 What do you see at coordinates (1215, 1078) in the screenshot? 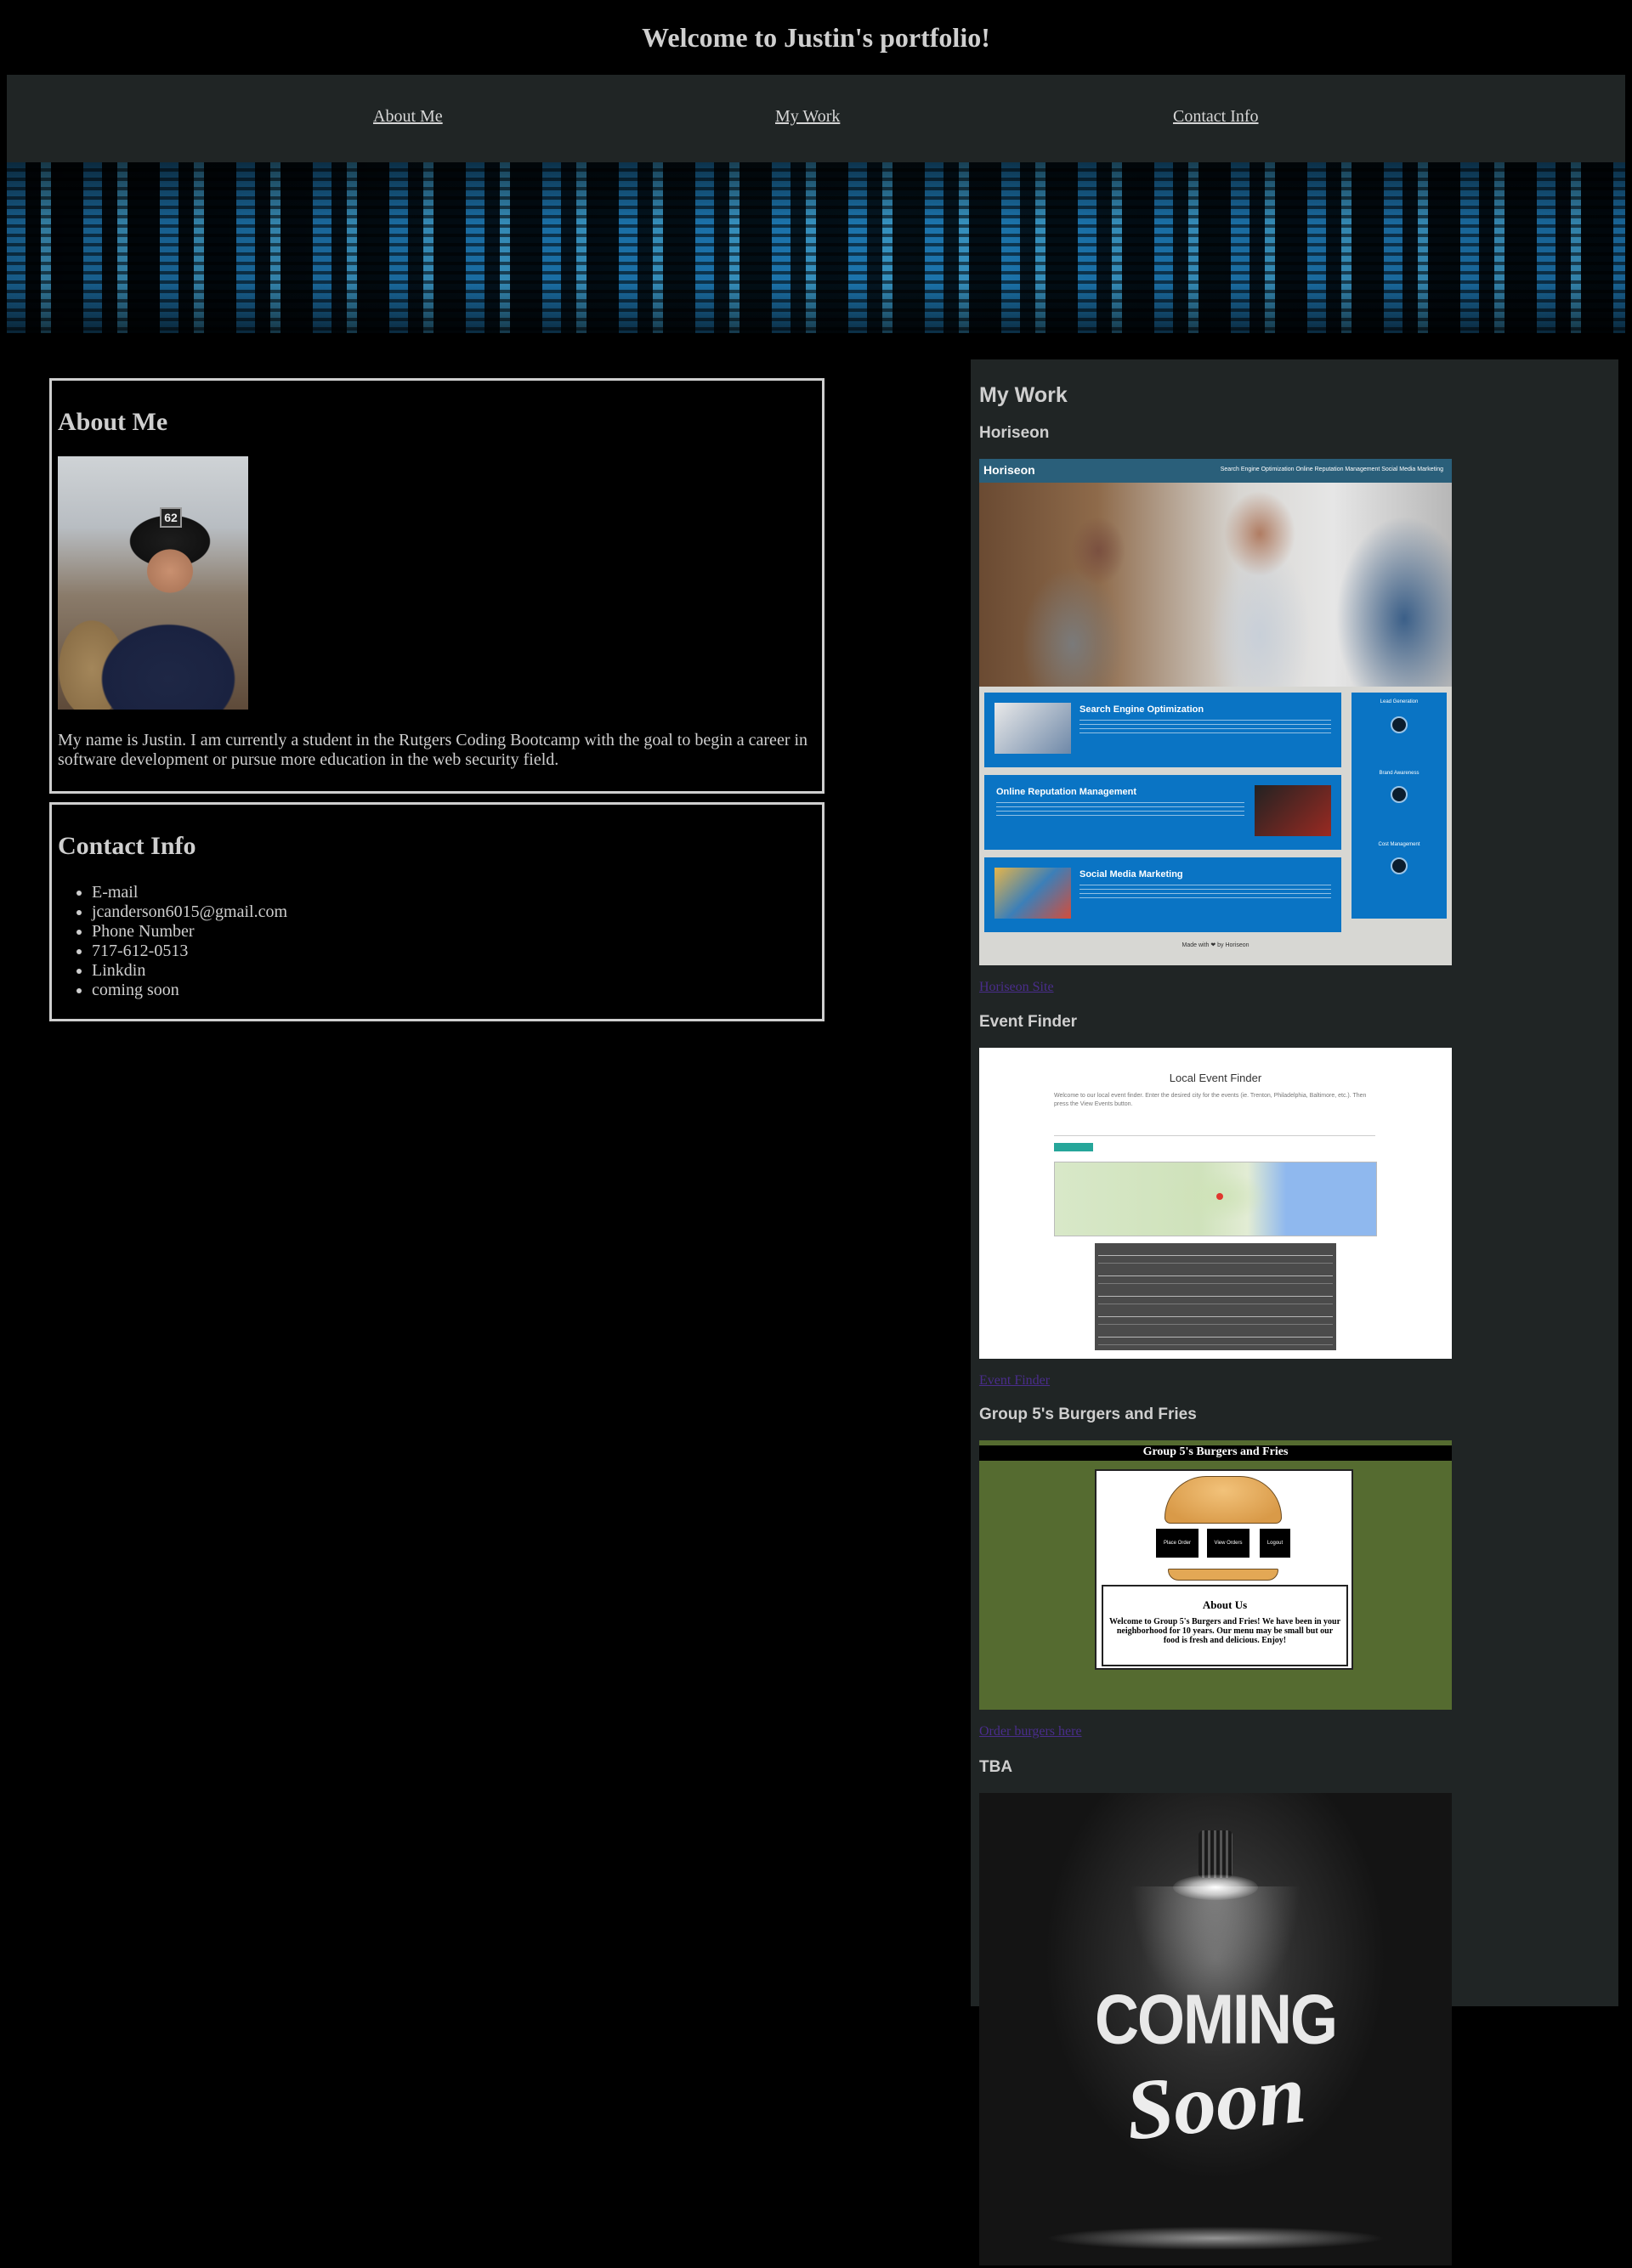
I see `event-finder-mock-title: Local Event Finder` at bounding box center [1215, 1078].